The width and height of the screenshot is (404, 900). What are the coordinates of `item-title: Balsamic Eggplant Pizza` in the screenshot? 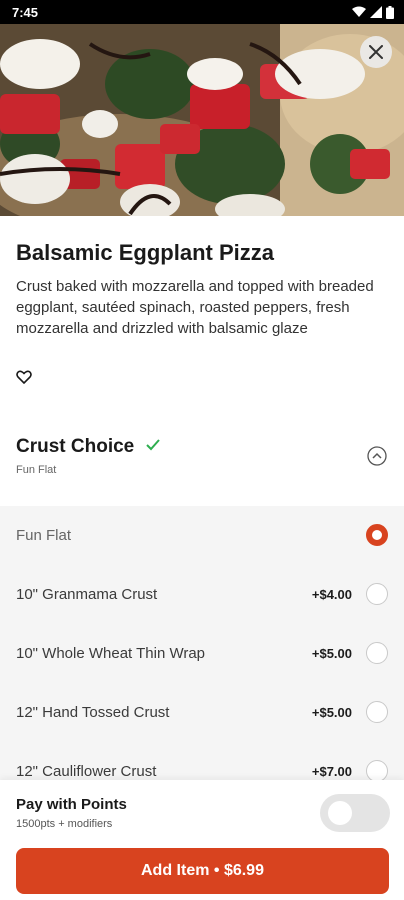 It's located at (145, 252).